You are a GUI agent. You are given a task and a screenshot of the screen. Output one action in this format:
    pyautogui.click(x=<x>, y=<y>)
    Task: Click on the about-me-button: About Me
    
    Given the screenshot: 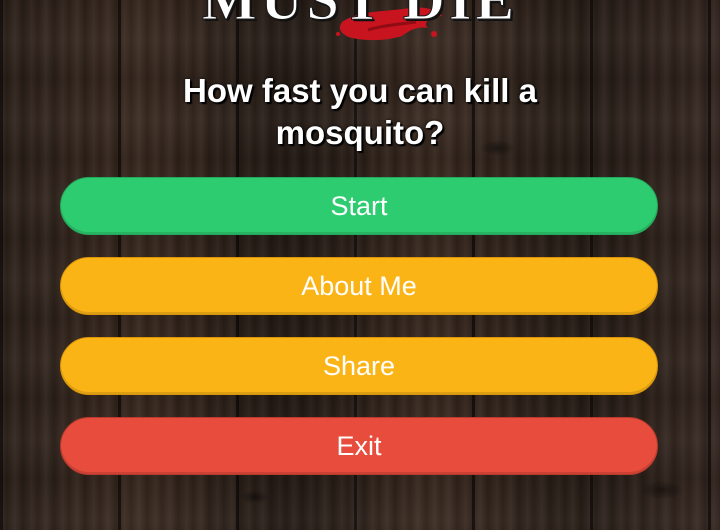 What is the action you would take?
    pyautogui.click(x=359, y=286)
    